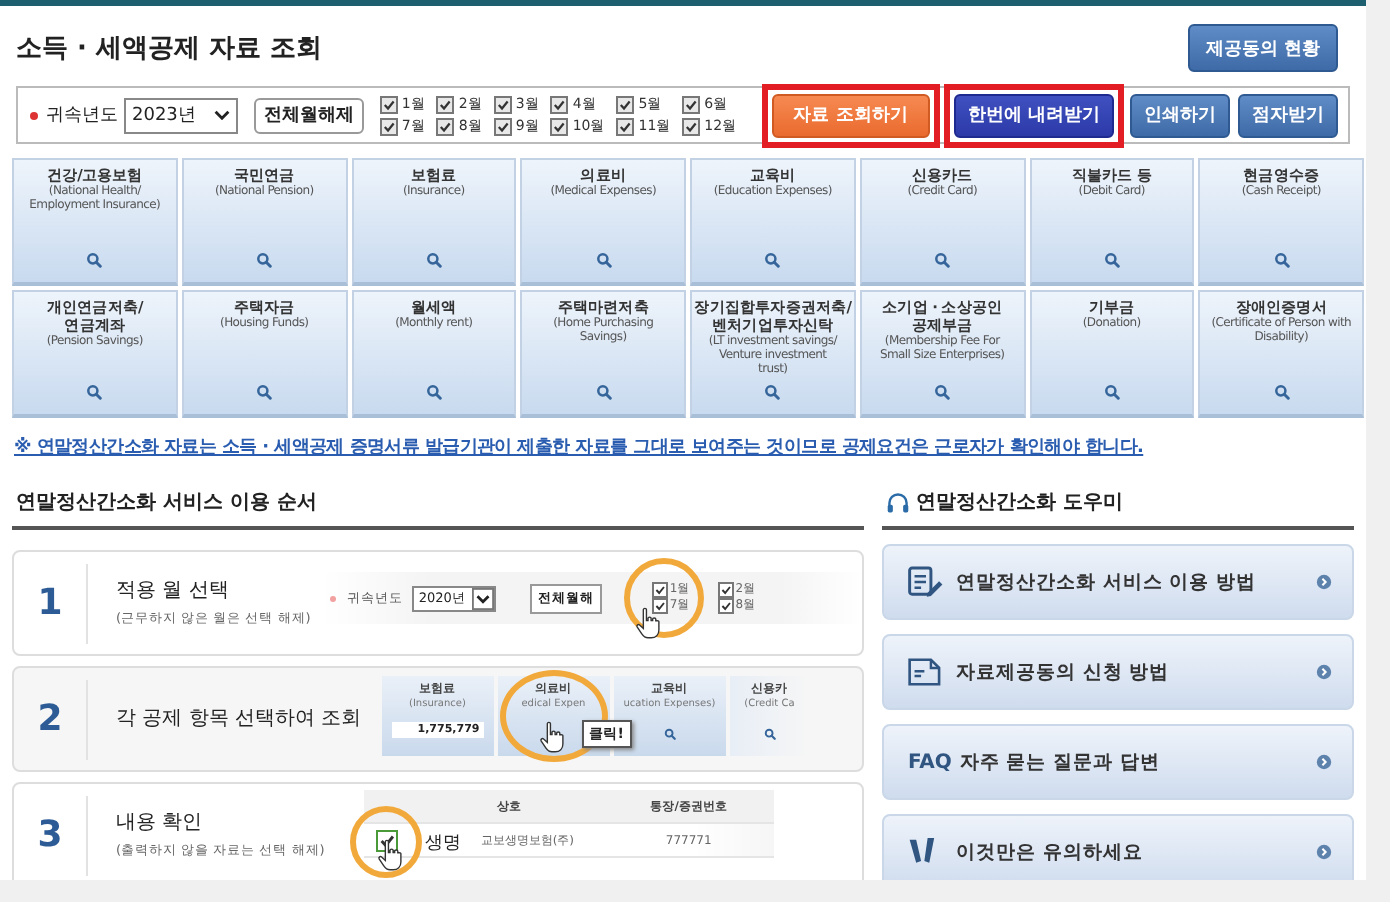 The width and height of the screenshot is (1390, 902). Describe the element at coordinates (51, 603) in the screenshot. I see `step-number: 1` at that location.